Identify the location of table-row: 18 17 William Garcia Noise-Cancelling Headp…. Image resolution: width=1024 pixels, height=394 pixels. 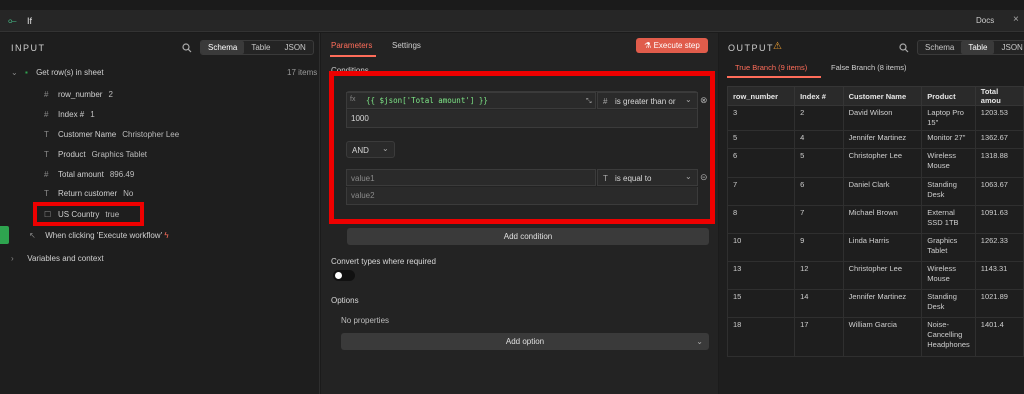
(875, 337).